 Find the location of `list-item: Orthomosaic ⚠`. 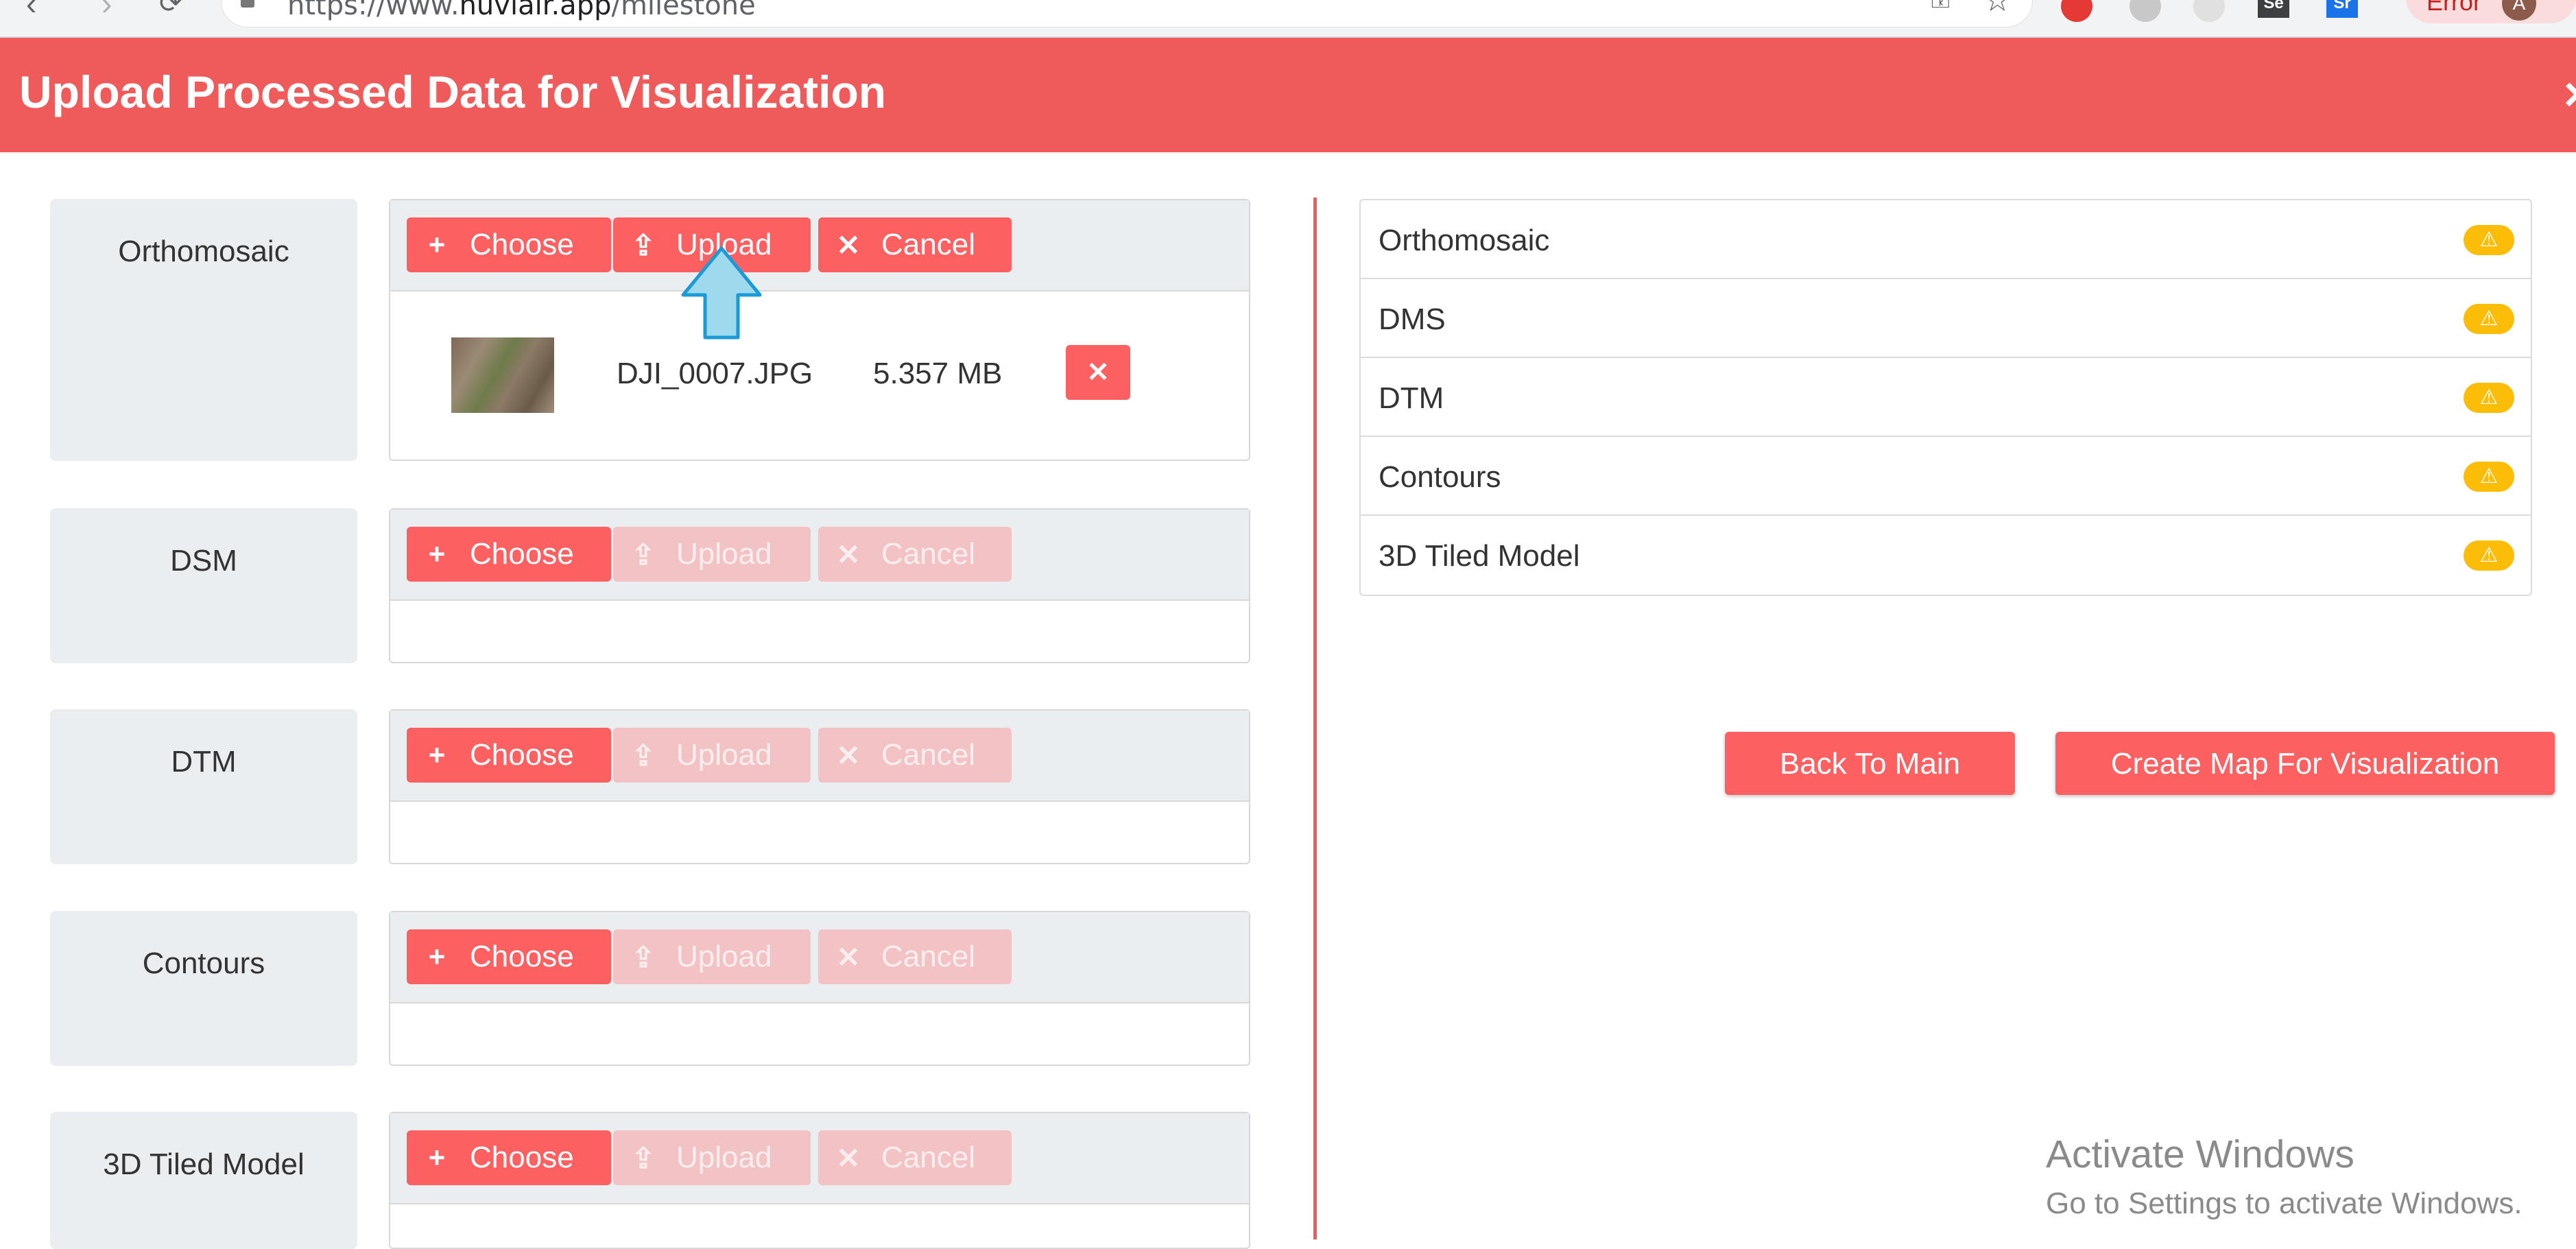

list-item: Orthomosaic ⚠ is located at coordinates (1946, 240).